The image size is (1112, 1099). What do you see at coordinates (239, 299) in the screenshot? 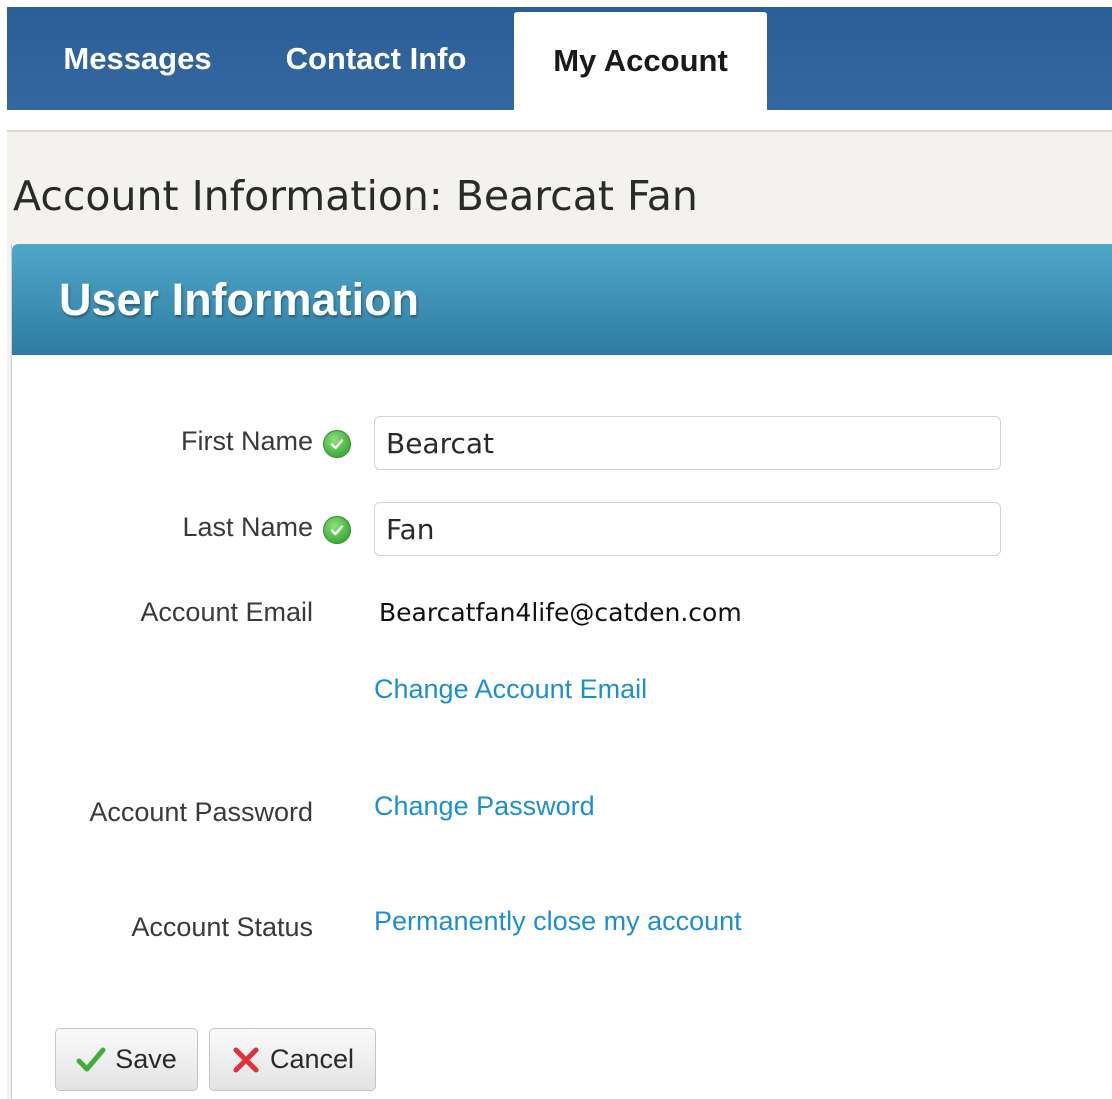
I see `panel-title: User Information` at bounding box center [239, 299].